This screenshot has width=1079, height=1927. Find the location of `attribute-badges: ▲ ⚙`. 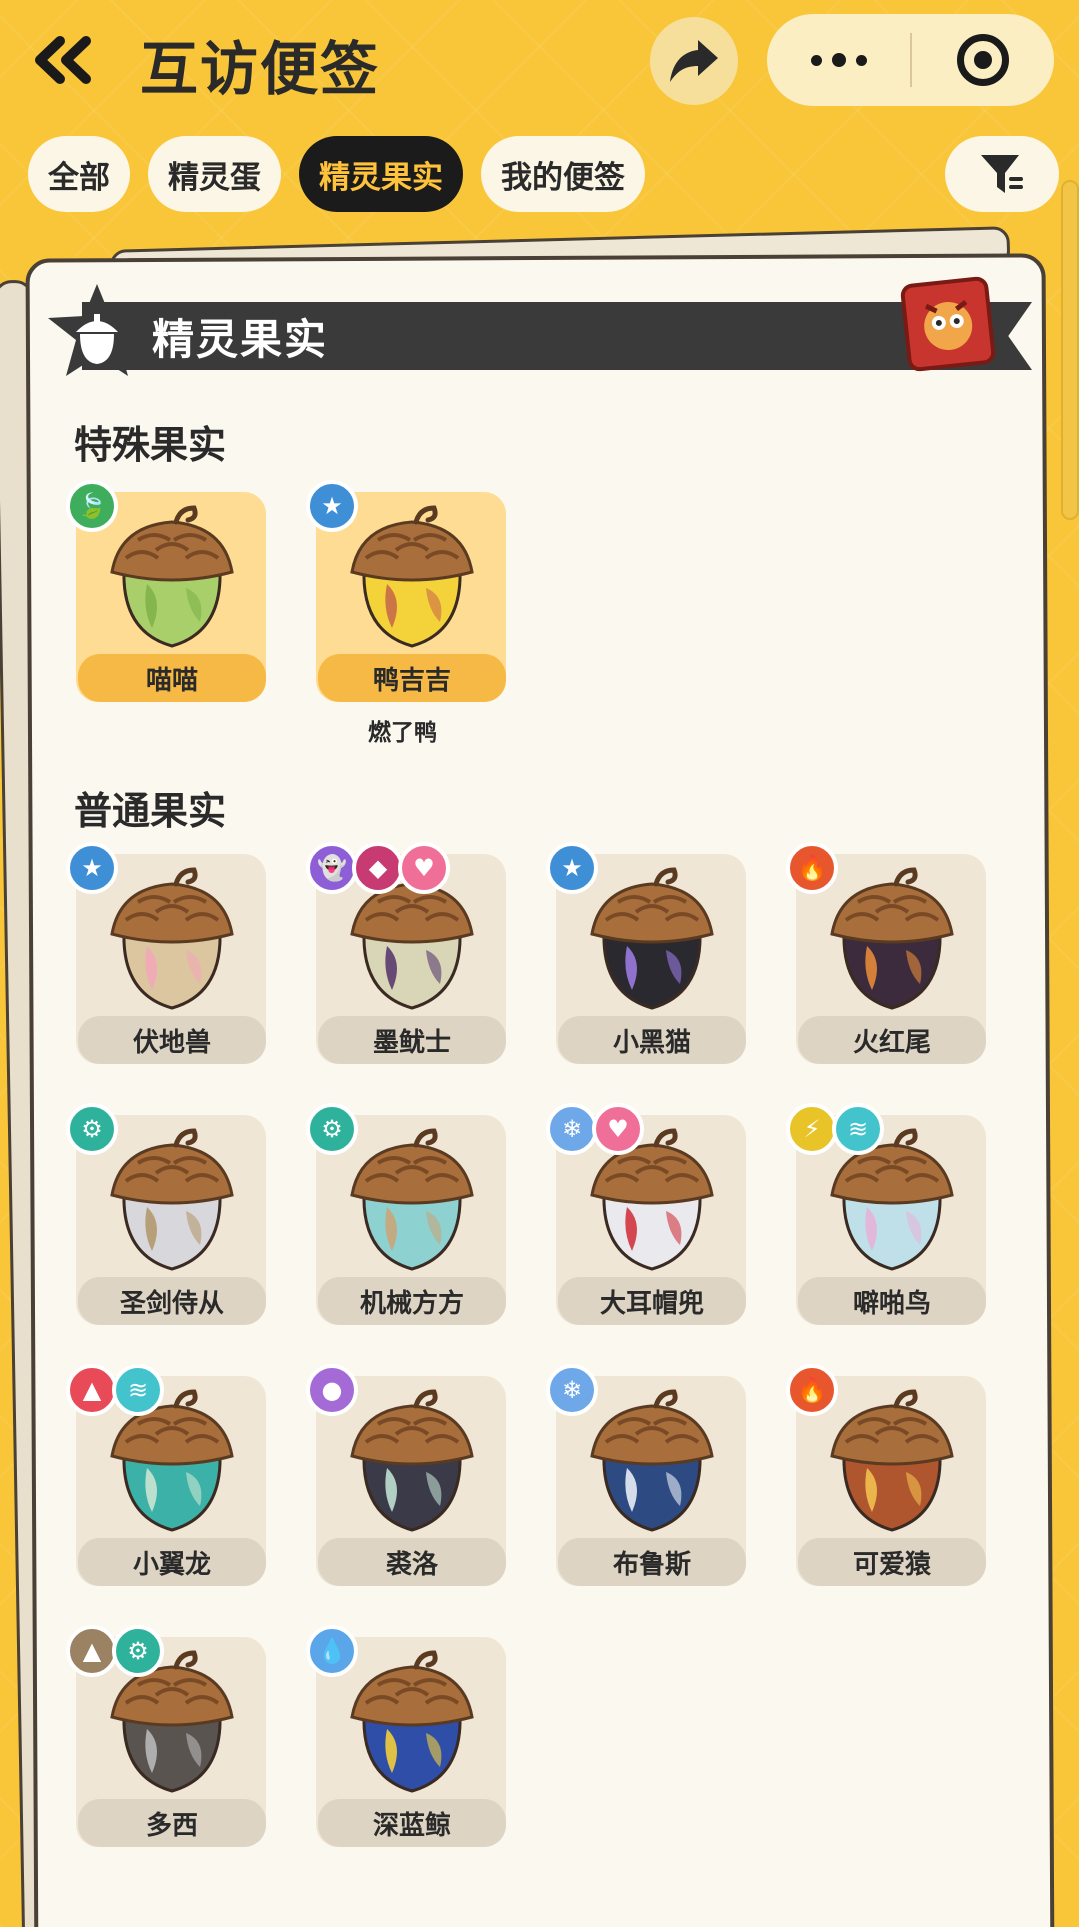

attribute-badges: ▲ ⚙ is located at coordinates (115, 1651).